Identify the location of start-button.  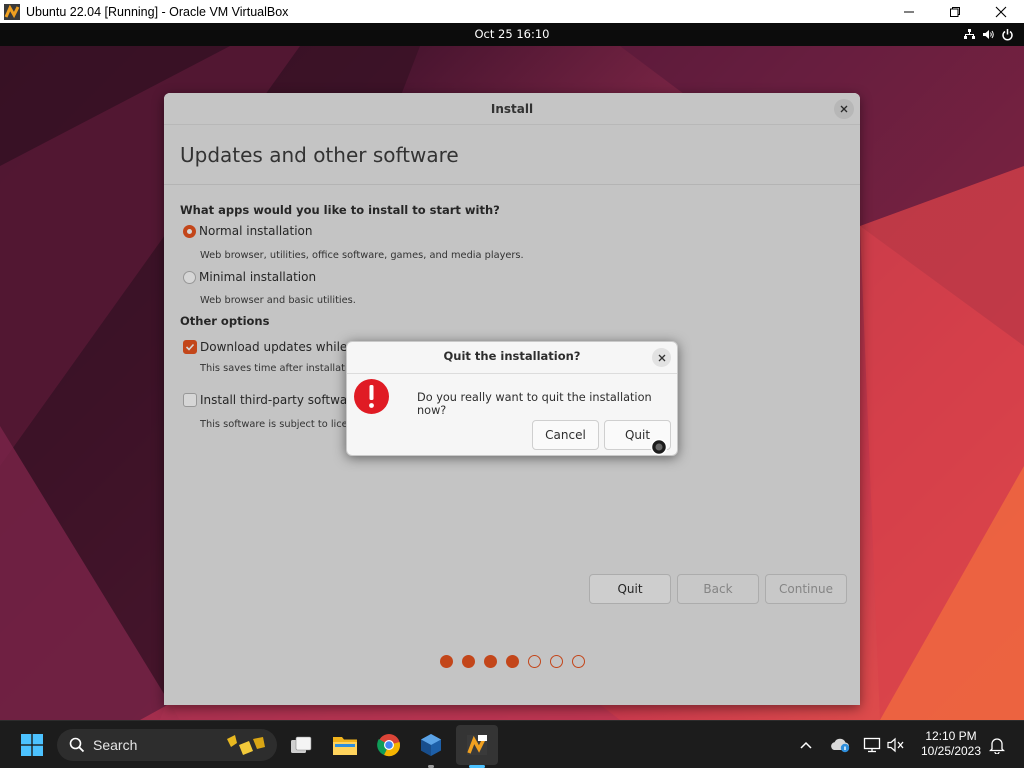
(32, 745).